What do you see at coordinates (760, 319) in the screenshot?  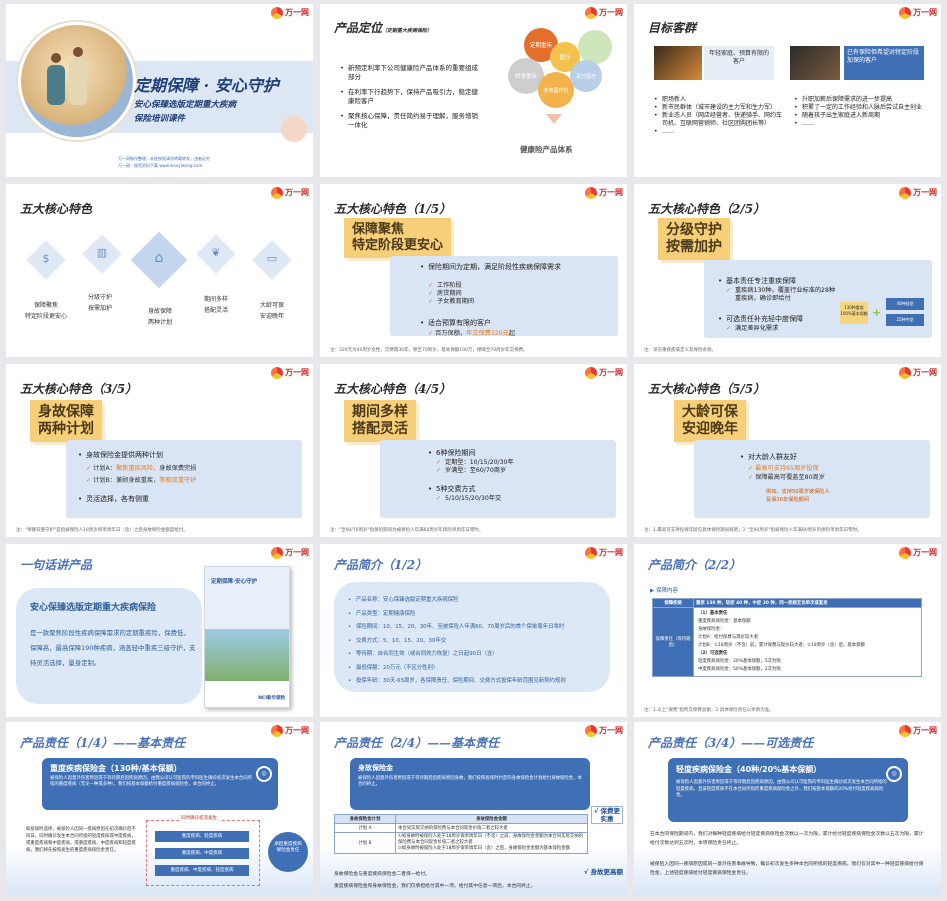 I see `feature-bullets: 可选责任补充轻中度保障` at bounding box center [760, 319].